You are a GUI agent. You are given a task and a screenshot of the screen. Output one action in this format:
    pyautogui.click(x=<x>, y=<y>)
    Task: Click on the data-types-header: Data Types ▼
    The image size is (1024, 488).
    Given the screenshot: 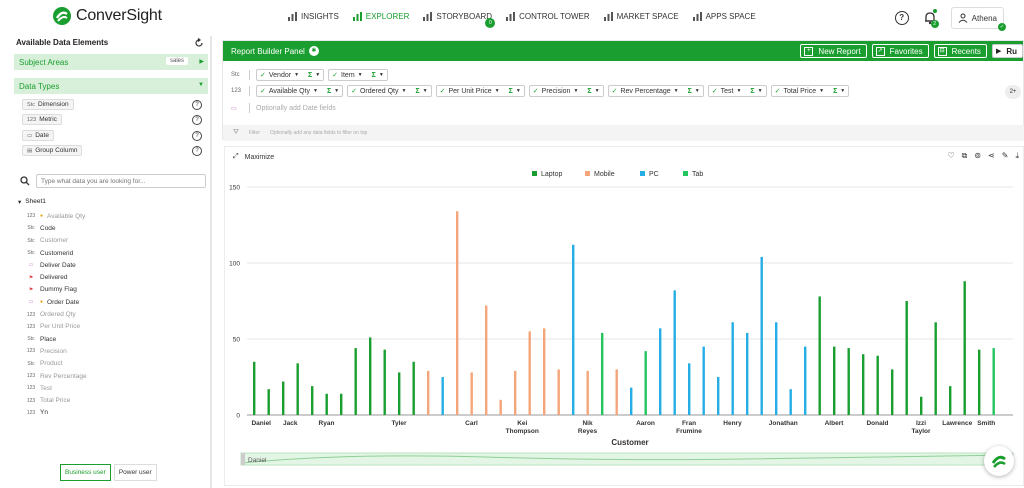 What is the action you would take?
    pyautogui.click(x=111, y=86)
    